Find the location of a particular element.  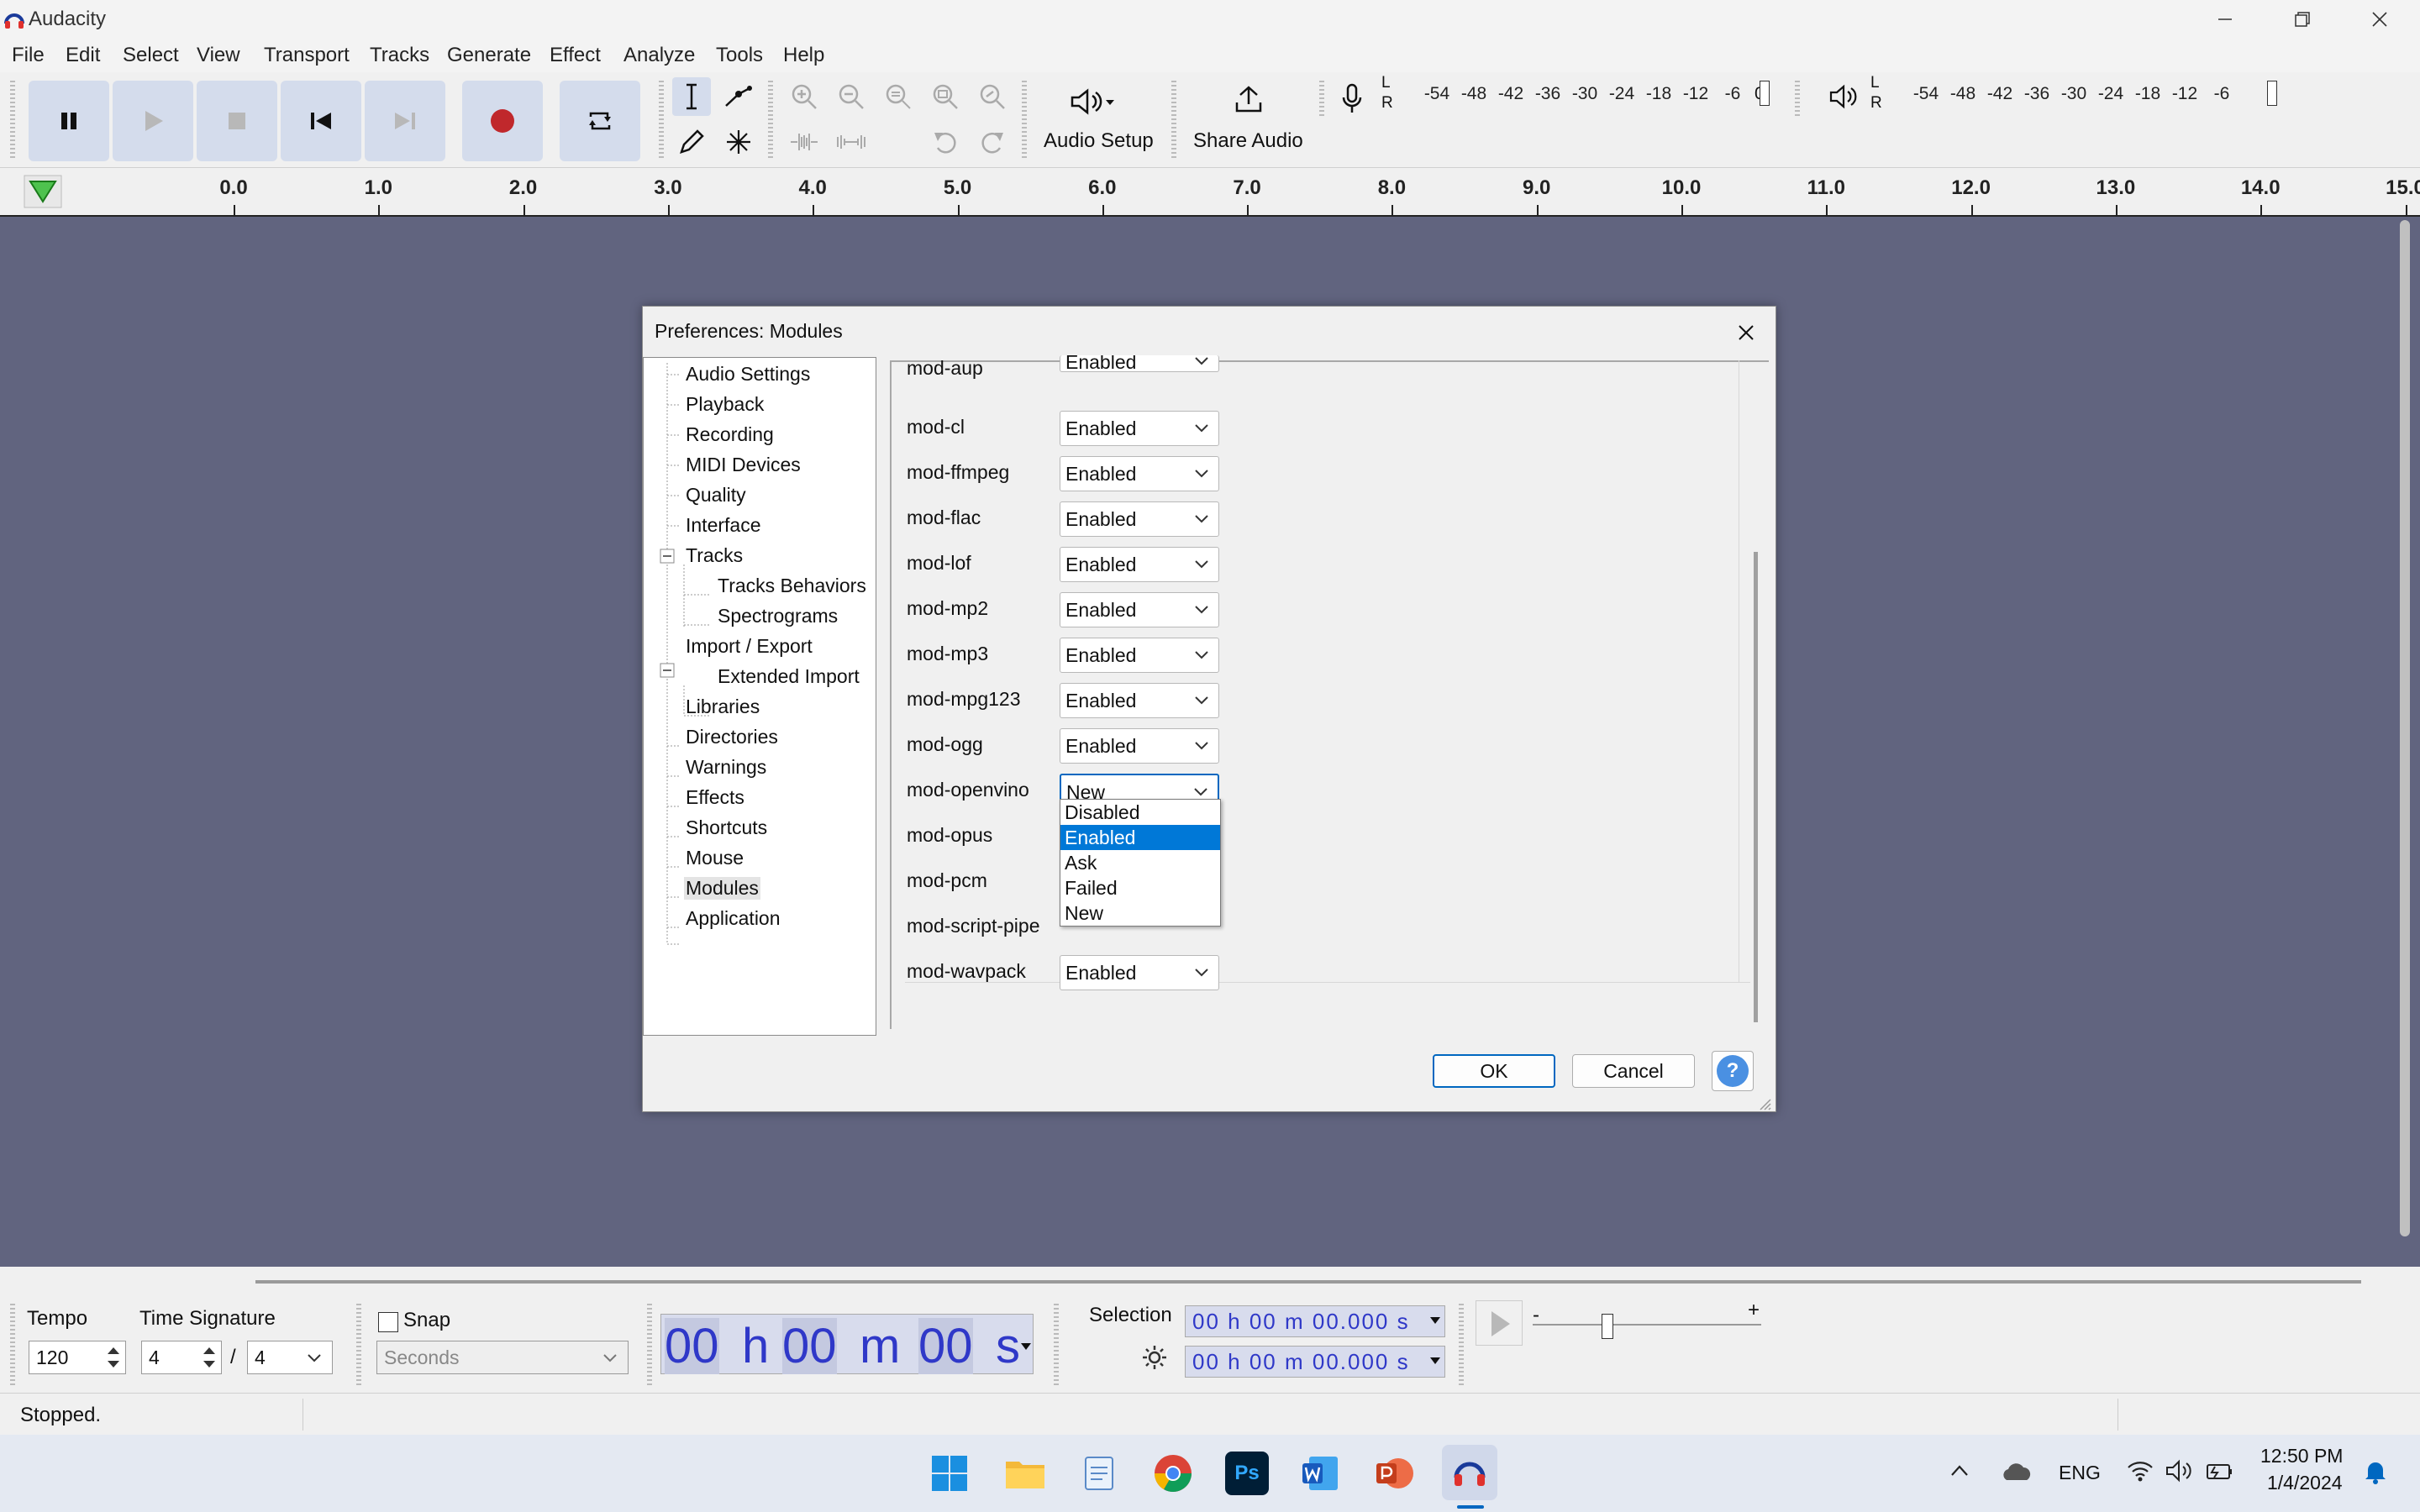

record-button is located at coordinates (502, 121).